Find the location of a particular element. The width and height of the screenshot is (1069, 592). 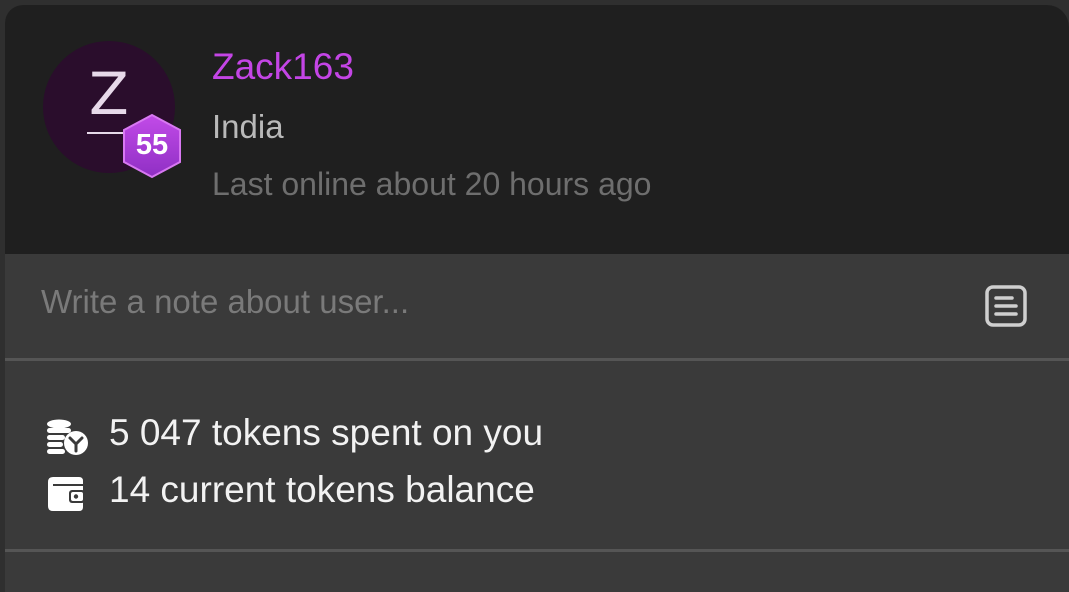

user-note-input is located at coordinates (491, 302).